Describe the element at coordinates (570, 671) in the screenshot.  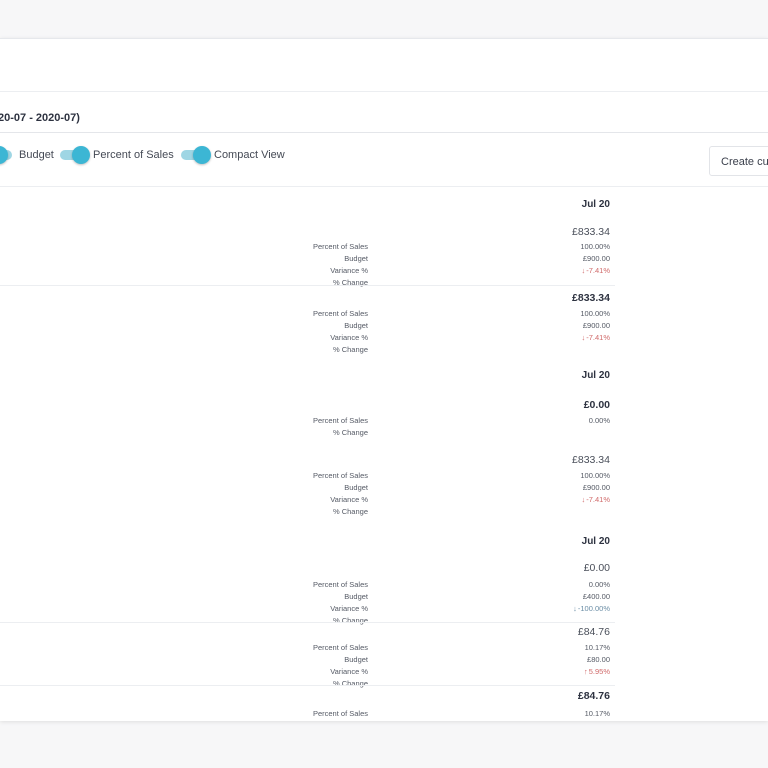
I see `variance-value: ↑5.95%` at that location.